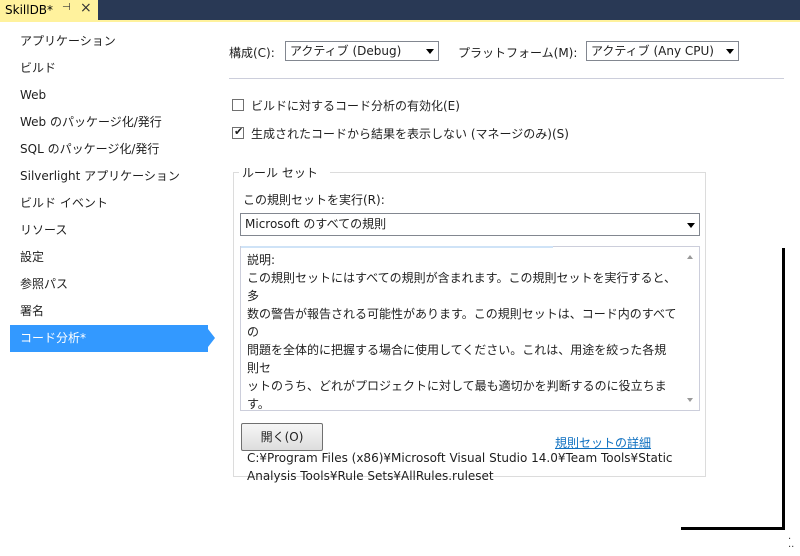  I want to click on open-button: 開く(O), so click(282, 437).